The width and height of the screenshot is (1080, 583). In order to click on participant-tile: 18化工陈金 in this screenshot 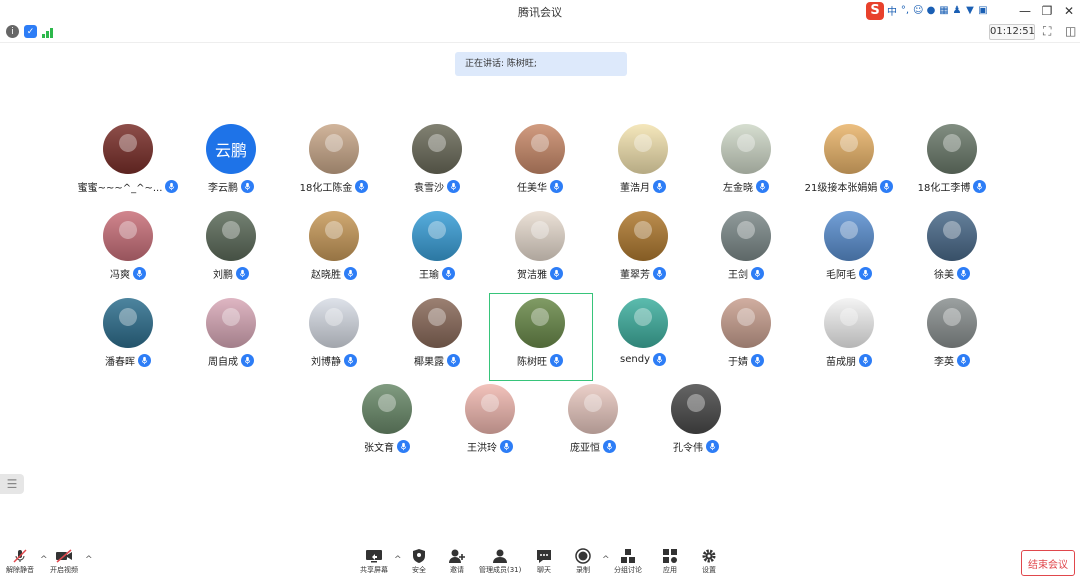, I will do `click(334, 167)`.